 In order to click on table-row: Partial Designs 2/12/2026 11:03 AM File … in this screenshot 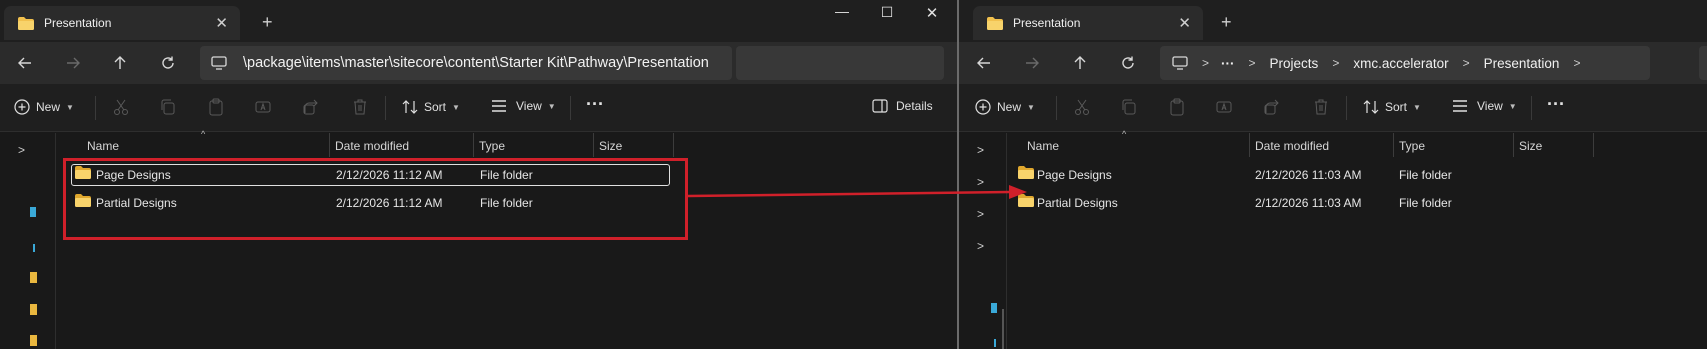, I will do `click(1362, 203)`.